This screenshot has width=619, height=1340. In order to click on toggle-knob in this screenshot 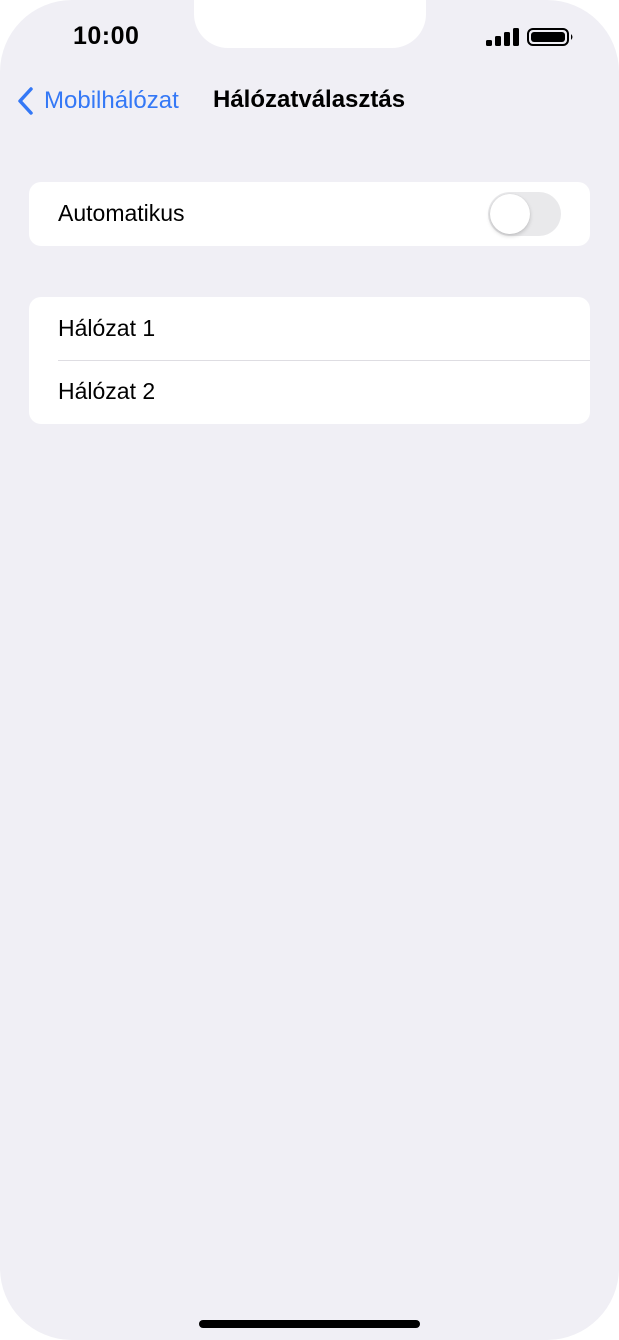, I will do `click(510, 214)`.